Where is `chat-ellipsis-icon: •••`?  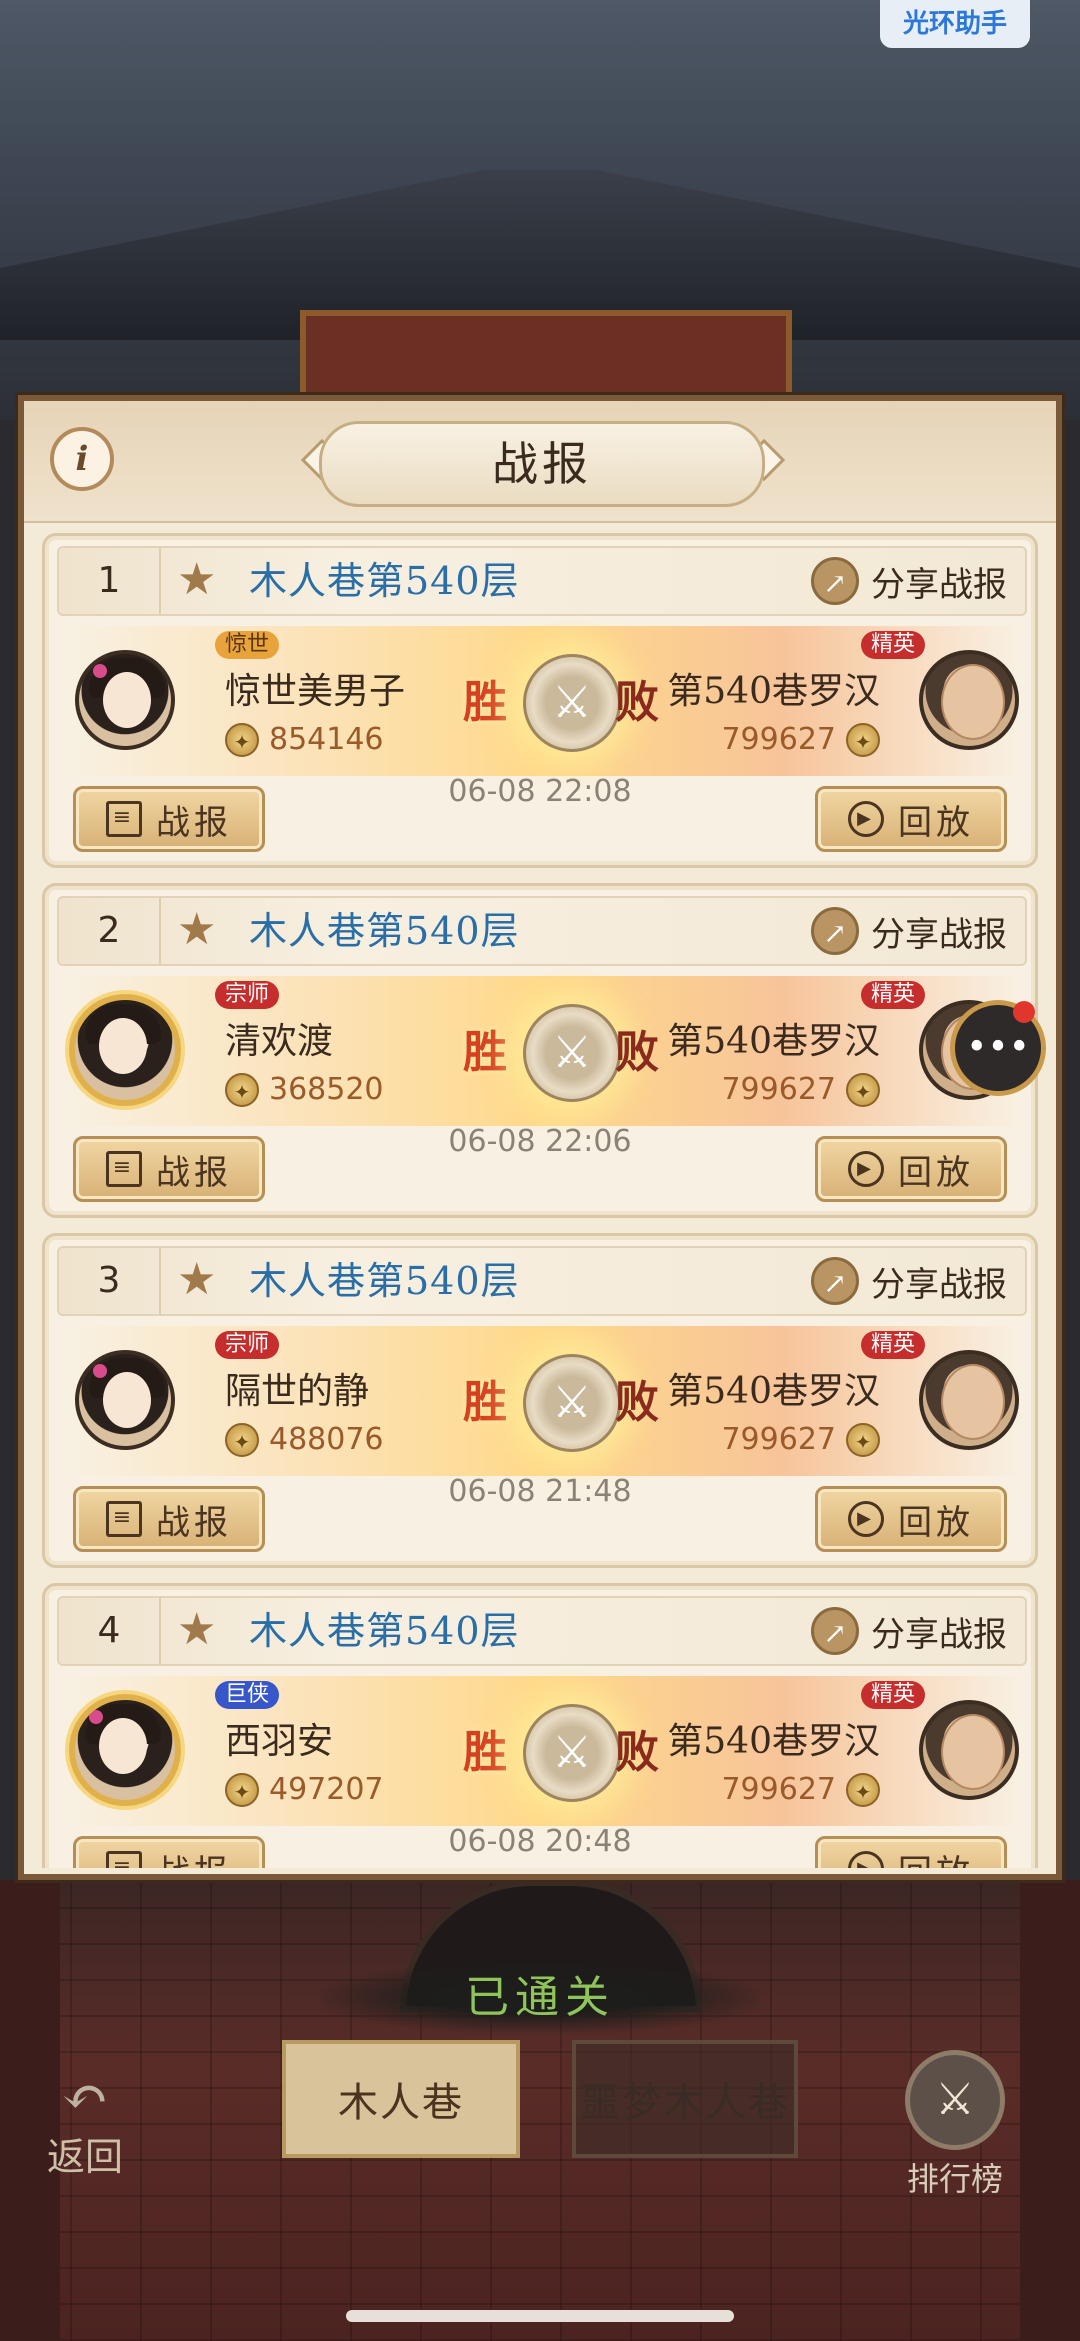
chat-ellipsis-icon: ••• is located at coordinates (998, 1047).